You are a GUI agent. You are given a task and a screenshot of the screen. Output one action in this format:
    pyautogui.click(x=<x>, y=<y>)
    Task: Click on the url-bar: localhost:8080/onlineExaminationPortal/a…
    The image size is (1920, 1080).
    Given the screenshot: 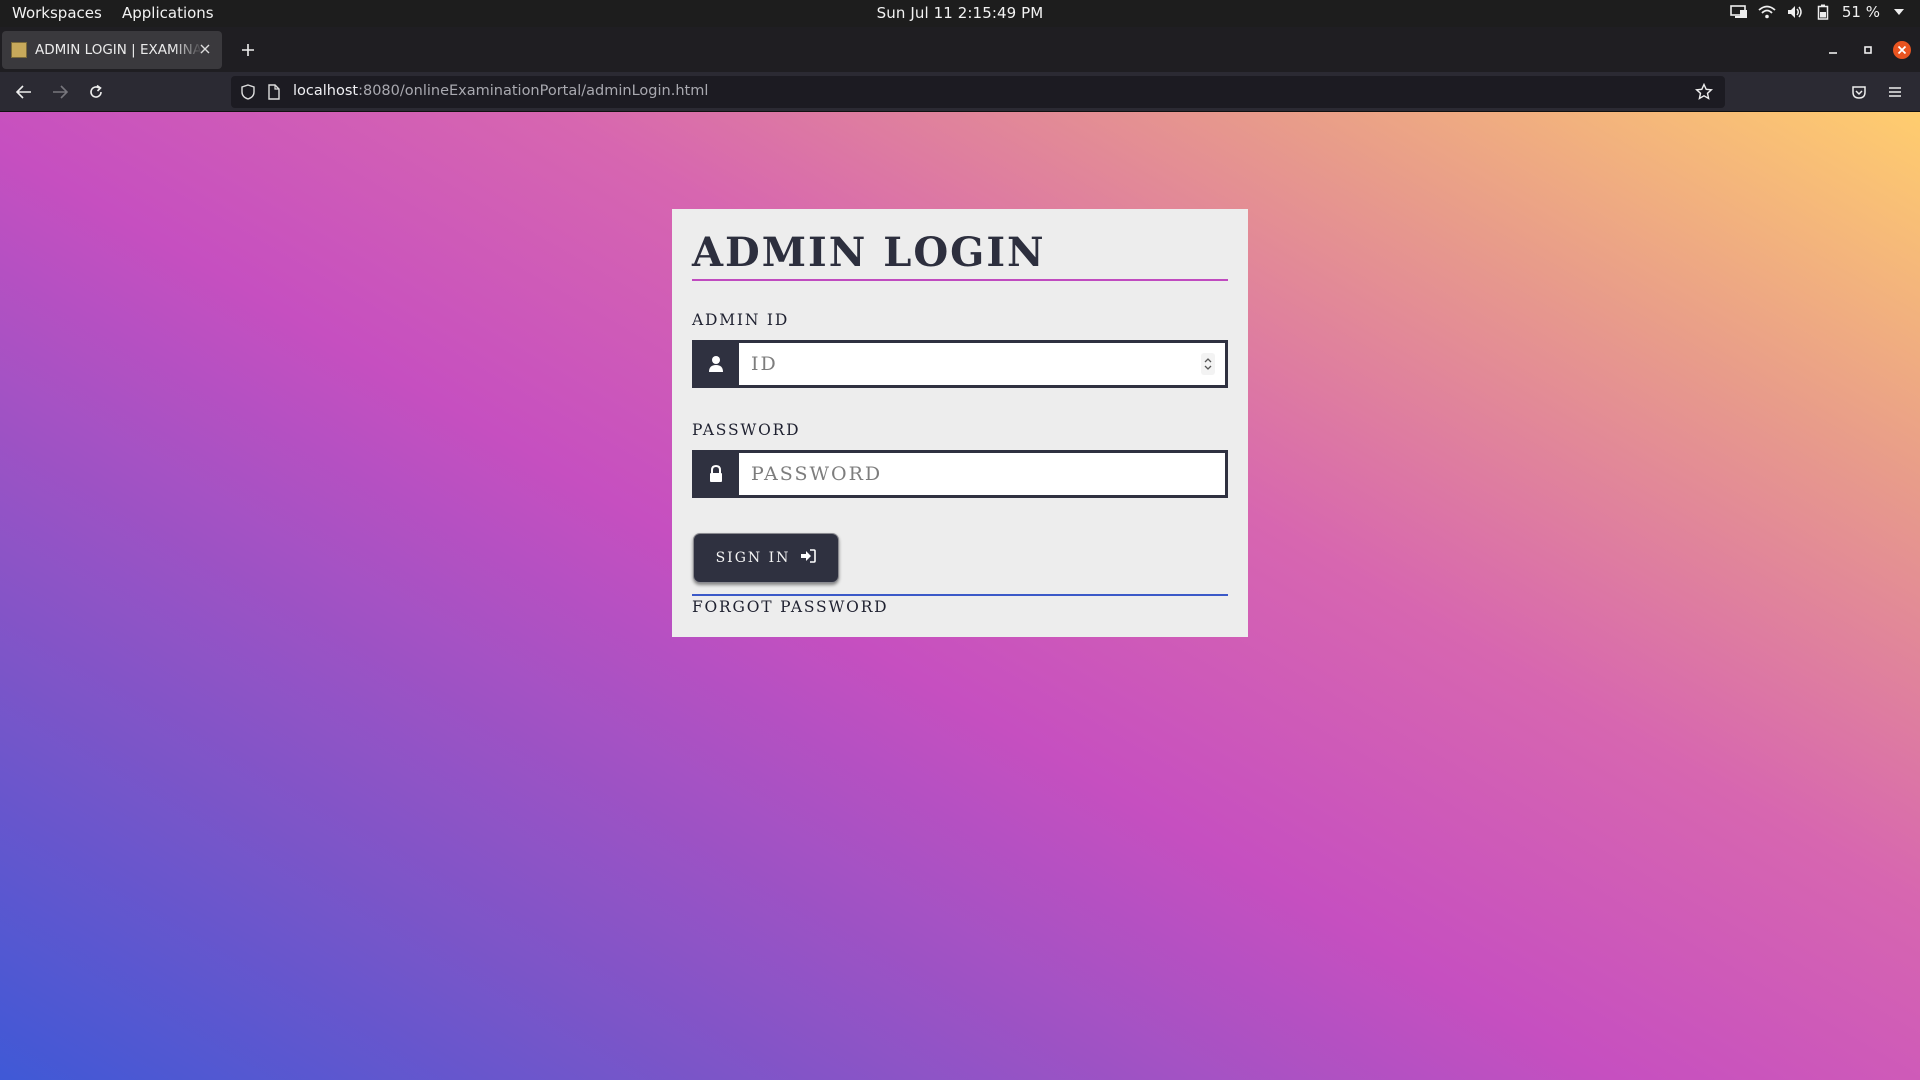 What is the action you would take?
    pyautogui.click(x=978, y=92)
    